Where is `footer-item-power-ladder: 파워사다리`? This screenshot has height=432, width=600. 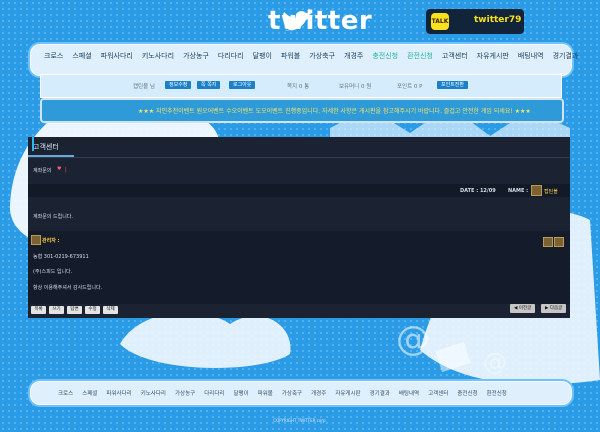 footer-item-power-ladder: 파워사다리 is located at coordinates (118, 393).